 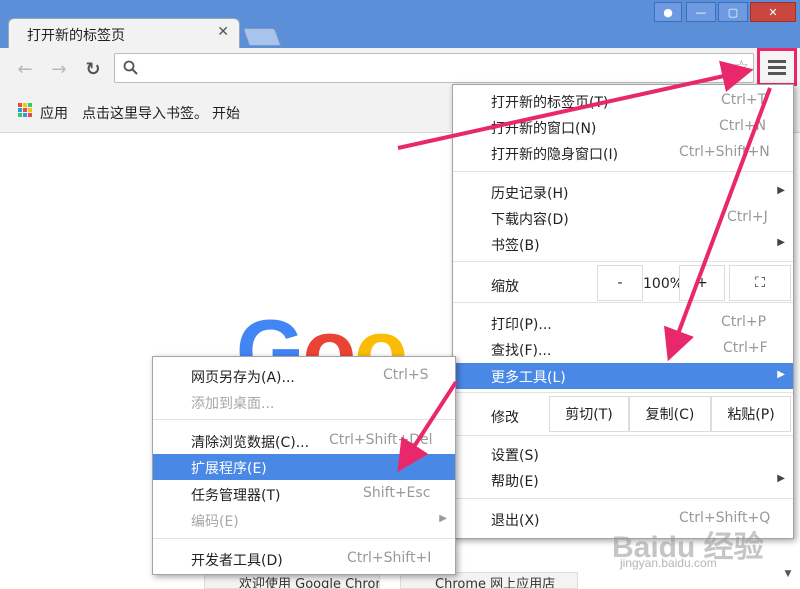 I want to click on fullscreen-icon: ⛶, so click(x=760, y=283).